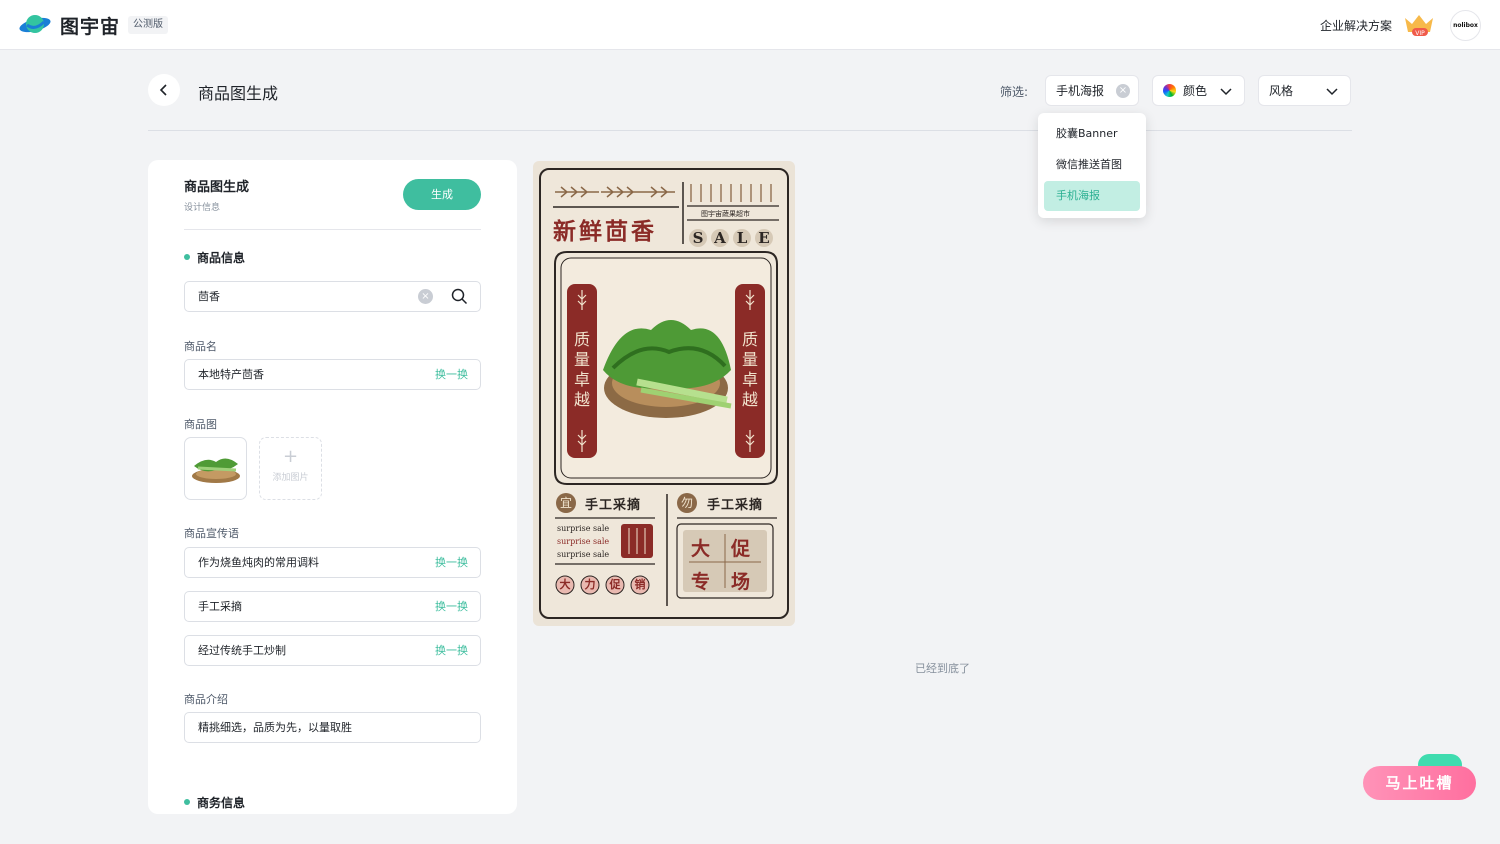  I want to click on slogan-field-2: 手工采摘 换一换, so click(332, 606).